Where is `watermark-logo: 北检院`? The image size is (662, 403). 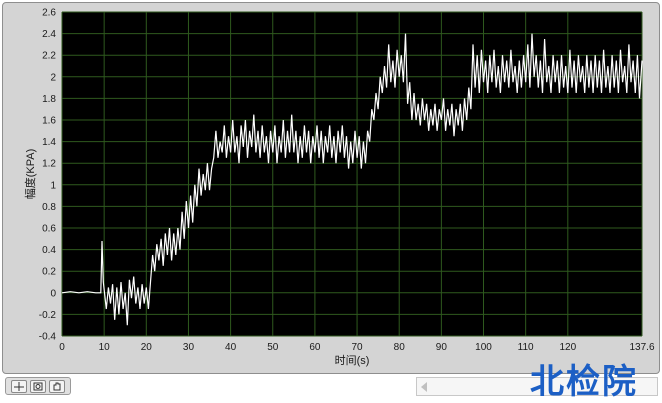
watermark-logo: 北检院 is located at coordinates (584, 382).